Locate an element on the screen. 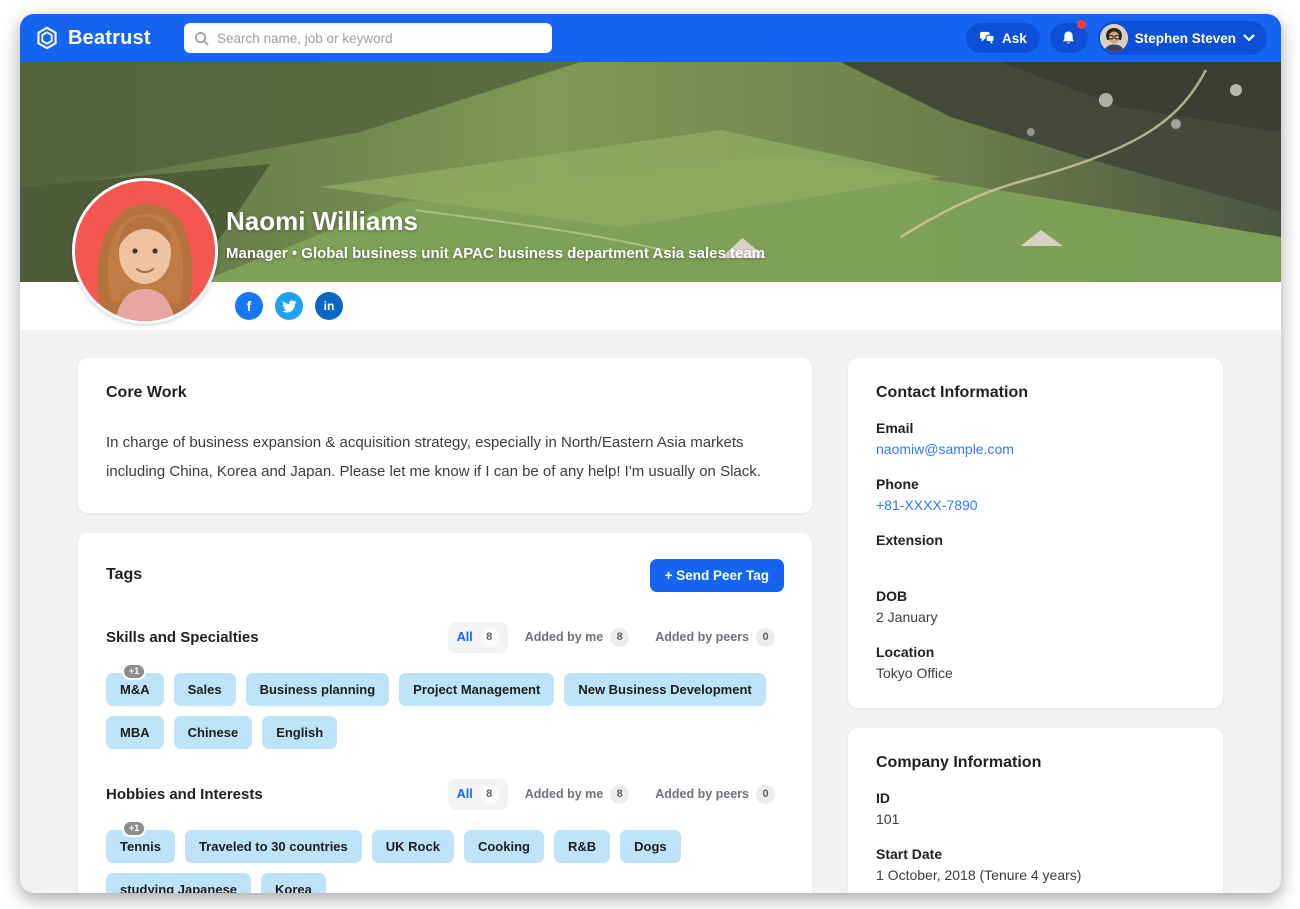 Image resolution: width=1300 pixels, height=909 pixels. field-label: Location is located at coordinates (905, 652).